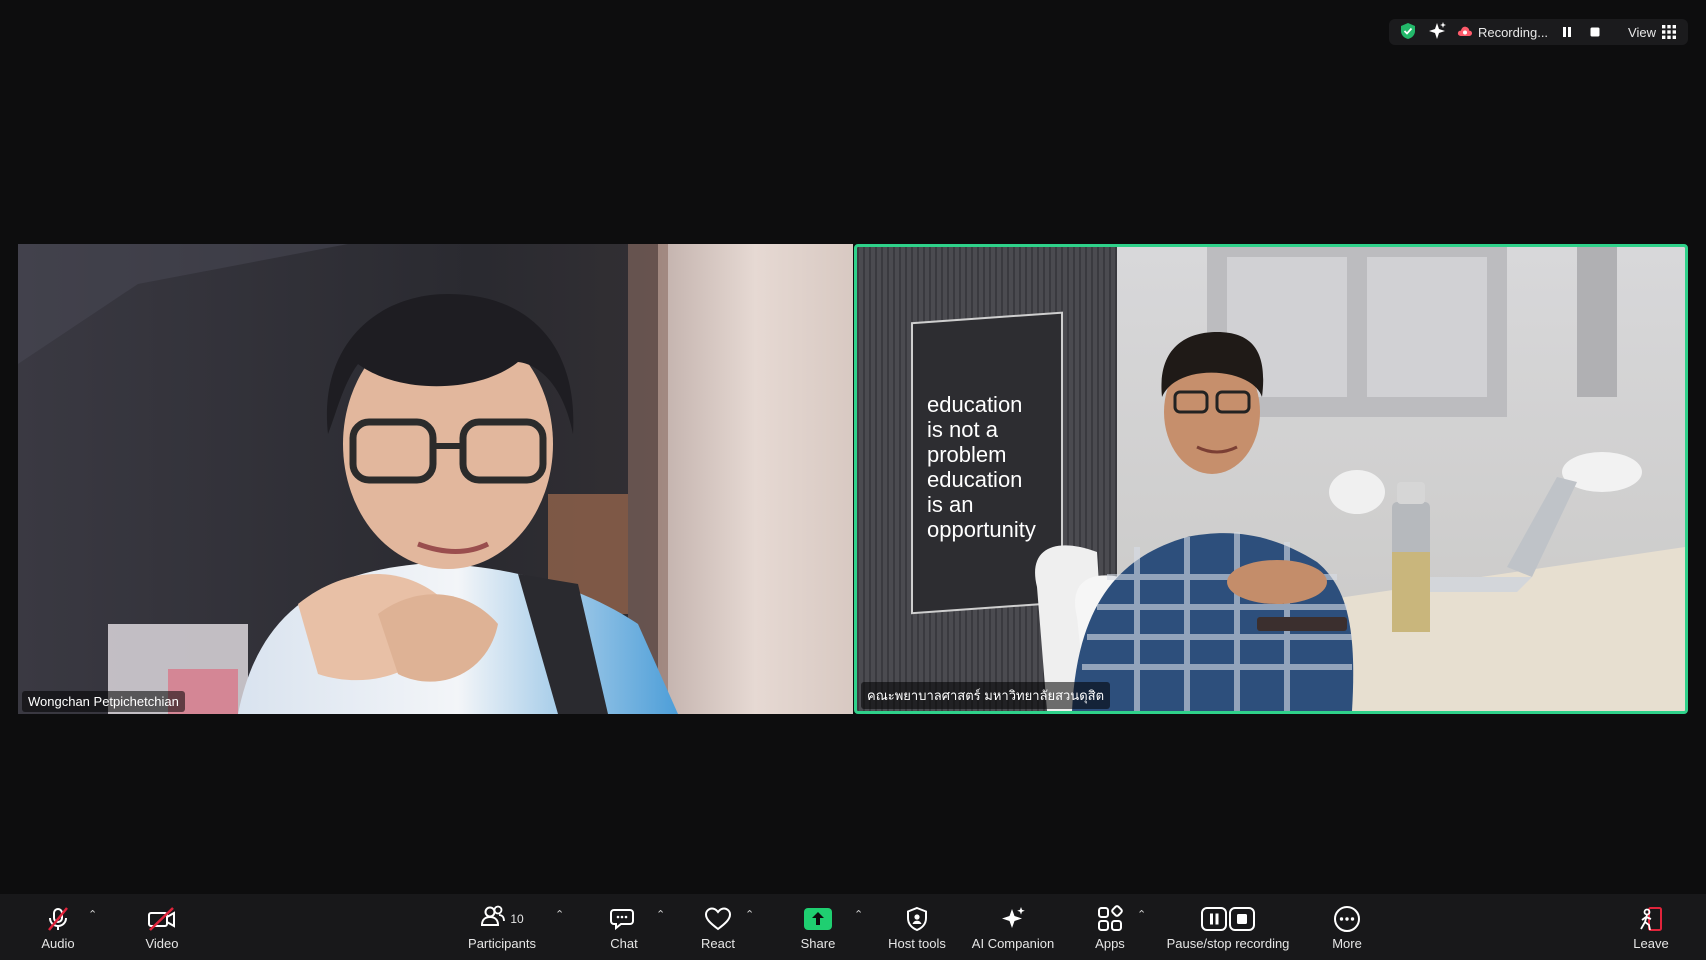  Describe the element at coordinates (950, 504) in the screenshot. I see `svg-text: is an` at that location.